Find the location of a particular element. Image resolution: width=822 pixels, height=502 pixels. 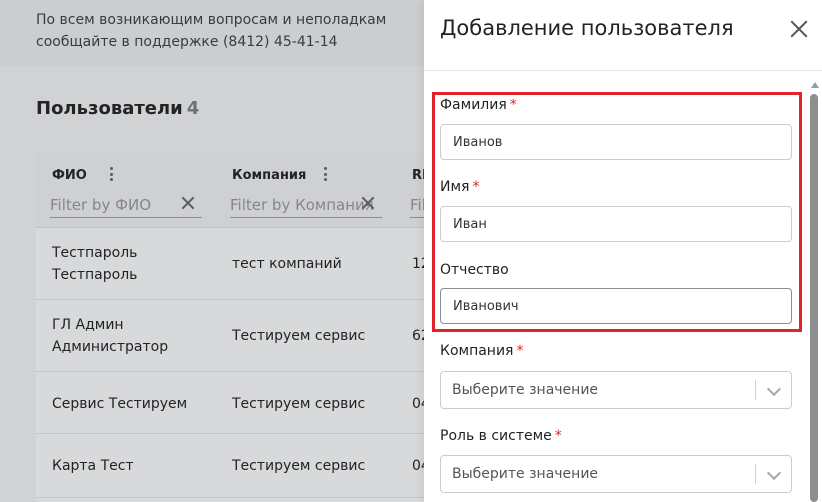

role-label-text: Роль в системе is located at coordinates (496, 436).